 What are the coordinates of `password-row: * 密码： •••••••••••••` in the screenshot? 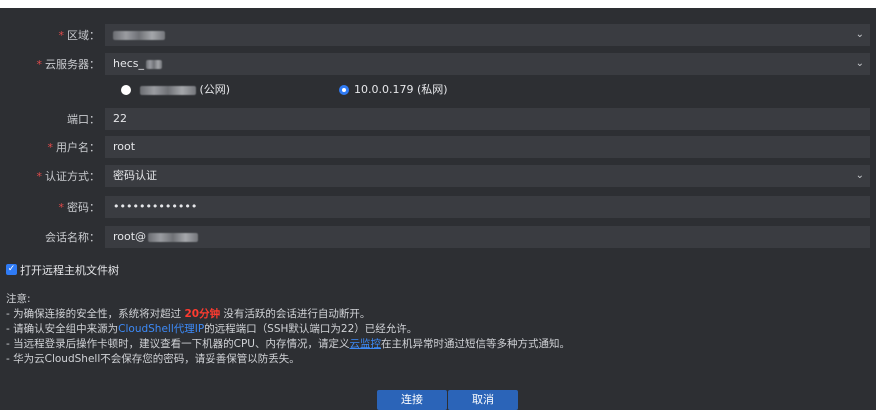 It's located at (438, 207).